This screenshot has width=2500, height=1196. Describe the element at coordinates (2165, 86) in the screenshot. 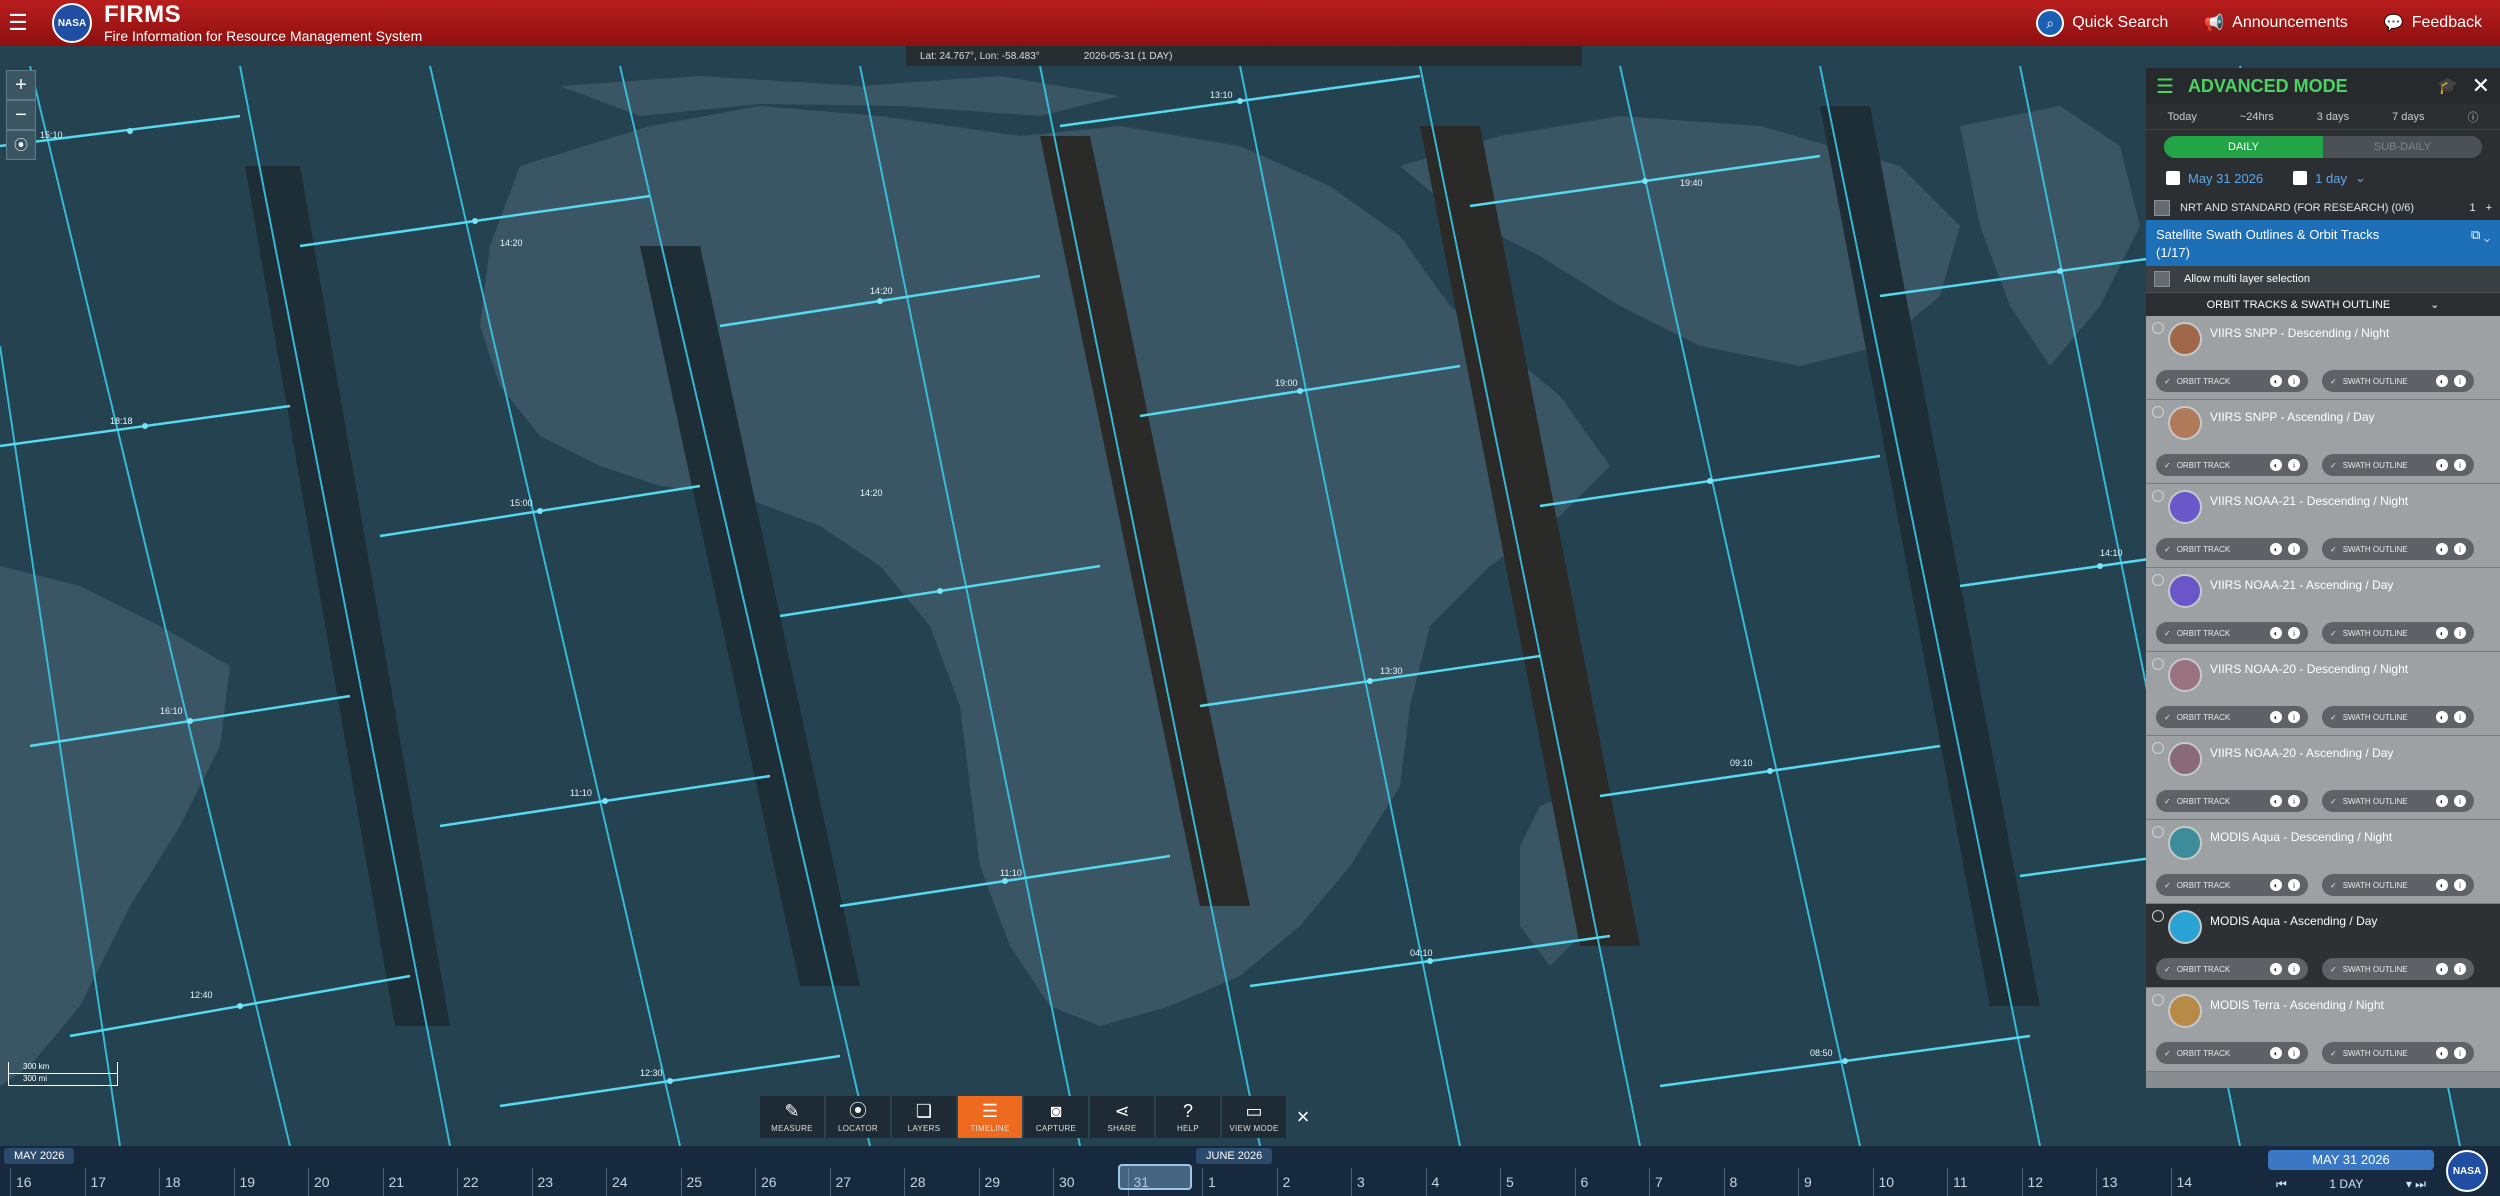

I see `panel-menu-icon: ☰` at that location.